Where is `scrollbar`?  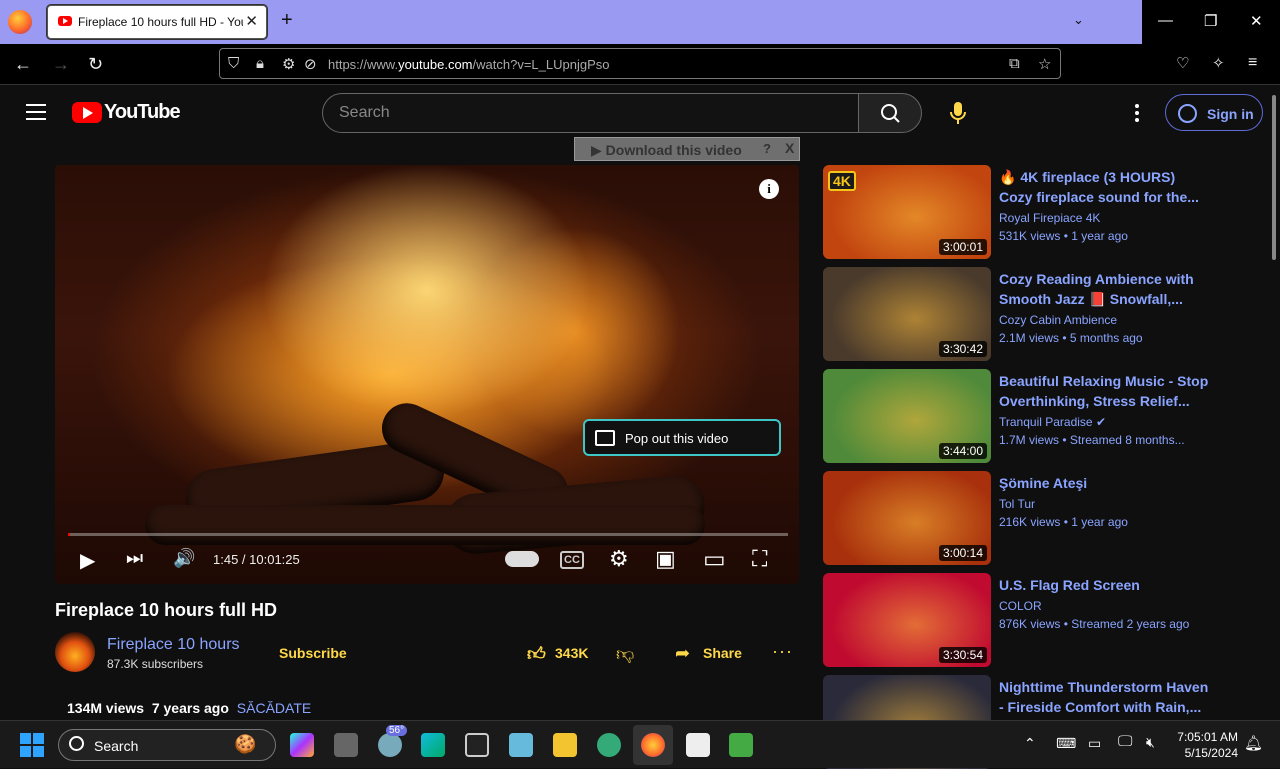 scrollbar is located at coordinates (1274, 177).